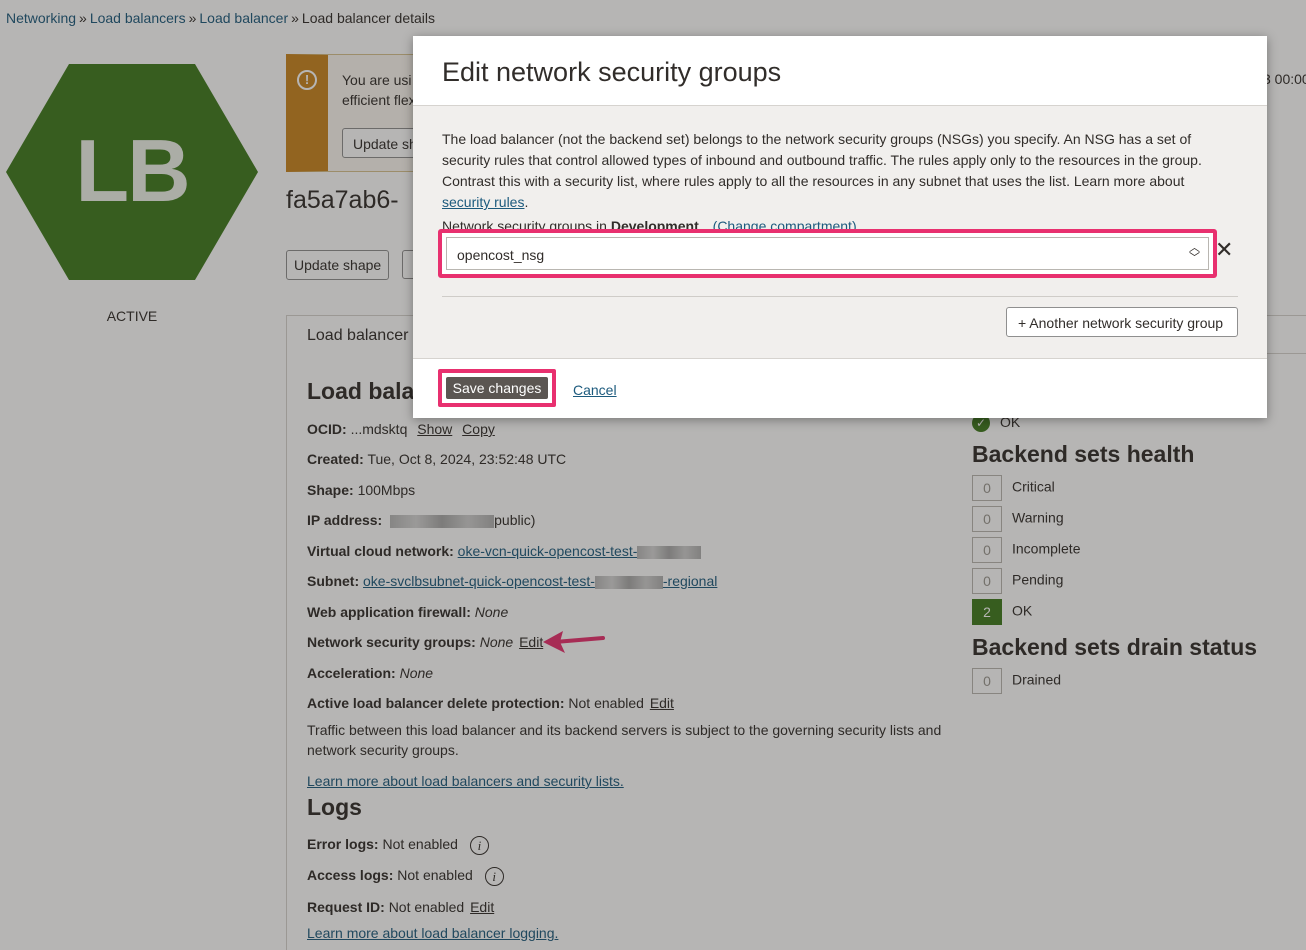 The width and height of the screenshot is (1306, 950). I want to click on save-button-highlight: Save changes, so click(497, 388).